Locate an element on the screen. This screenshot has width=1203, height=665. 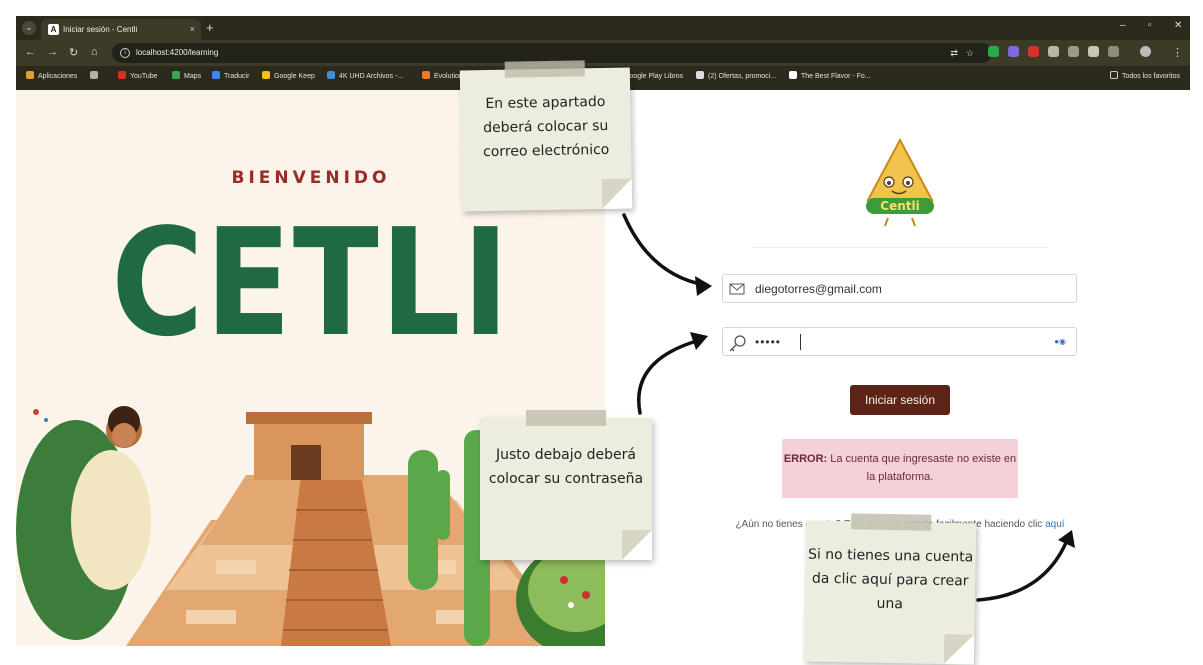
browser-tab-active: A Iniciar sesión - Centli × is located at coordinates (121, 29).